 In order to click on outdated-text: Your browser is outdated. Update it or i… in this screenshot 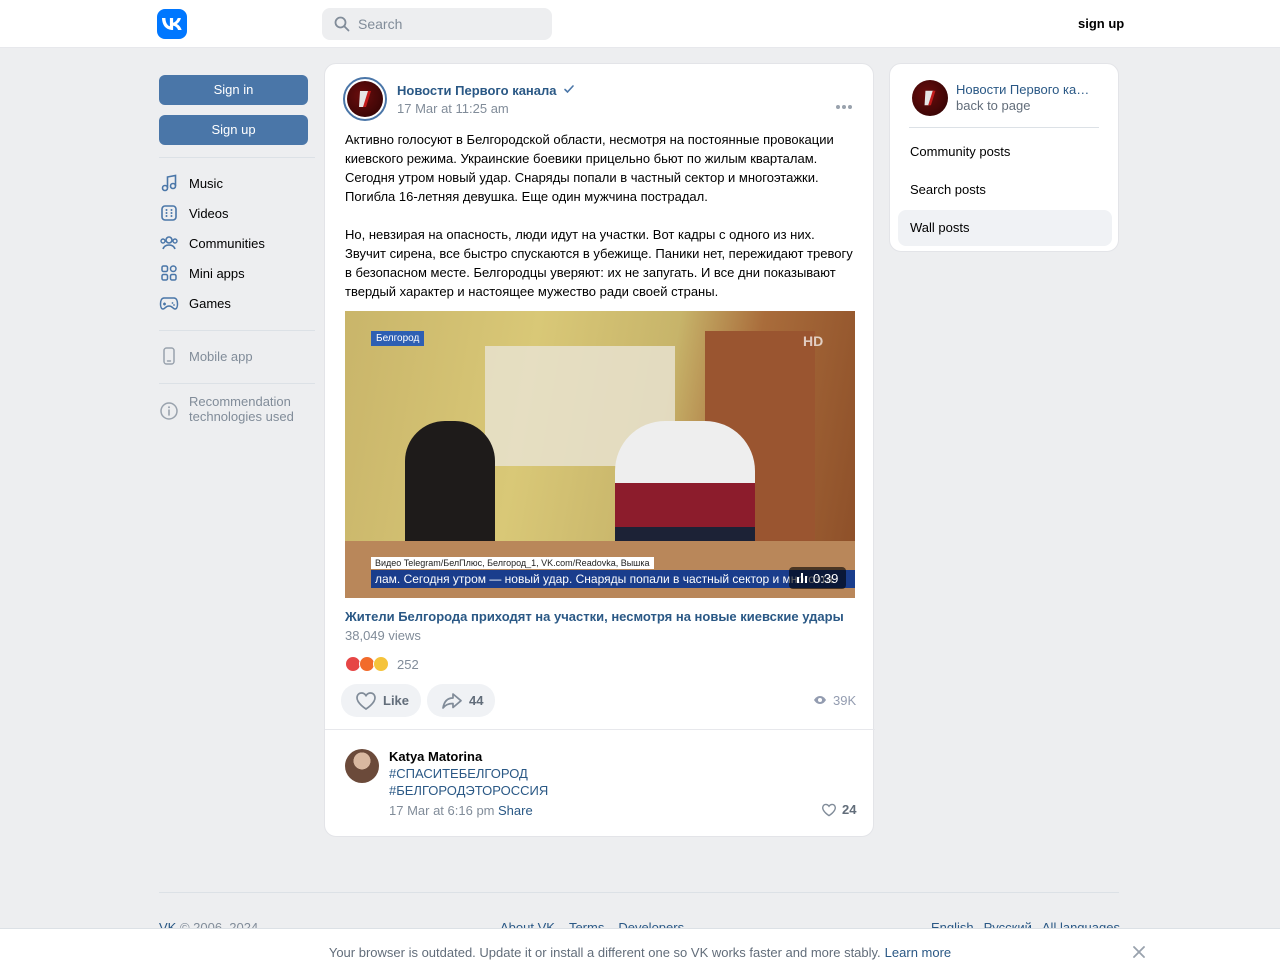, I will do `click(604, 952)`.